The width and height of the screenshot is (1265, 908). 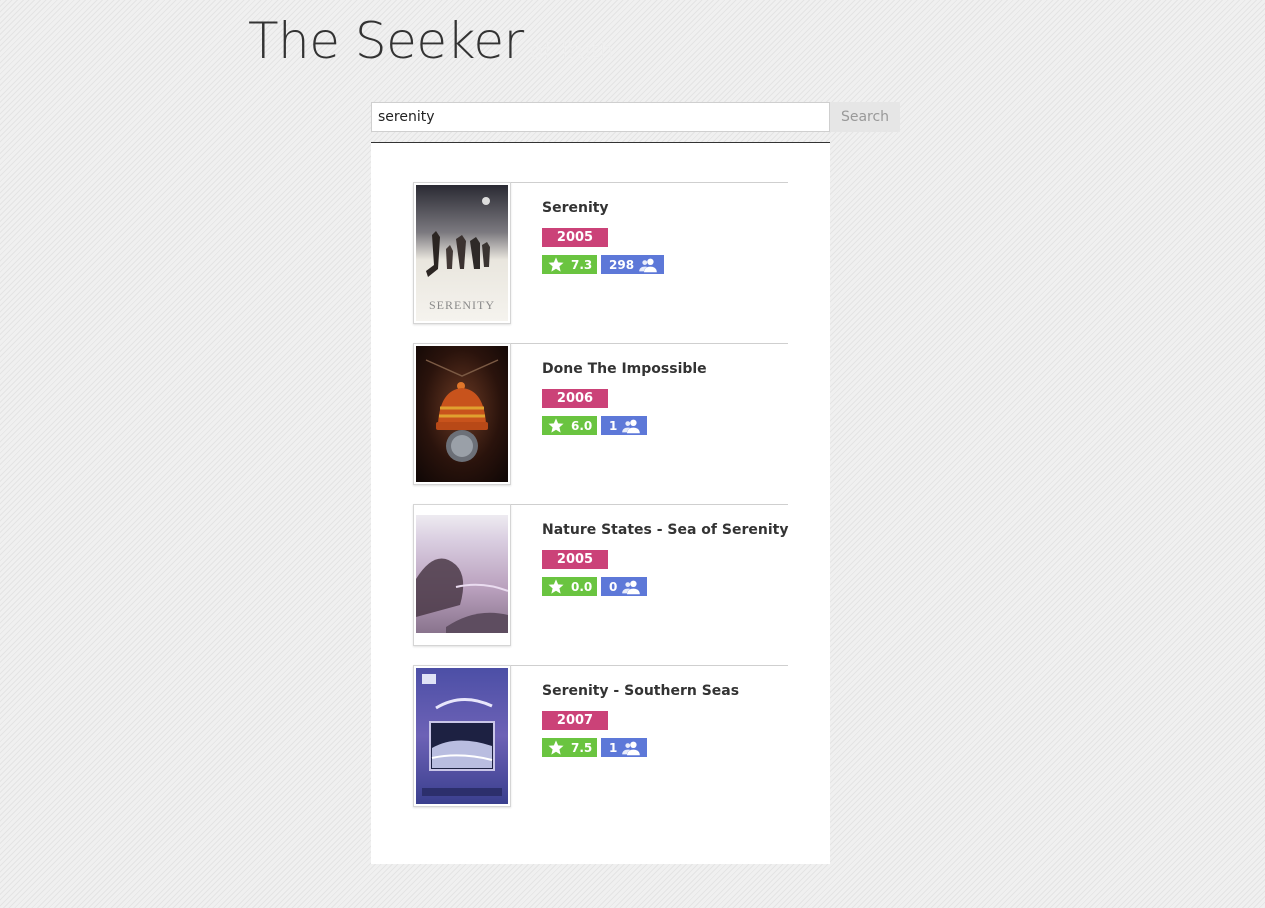 What do you see at coordinates (575, 398) in the screenshot?
I see `year-badge: 2006` at bounding box center [575, 398].